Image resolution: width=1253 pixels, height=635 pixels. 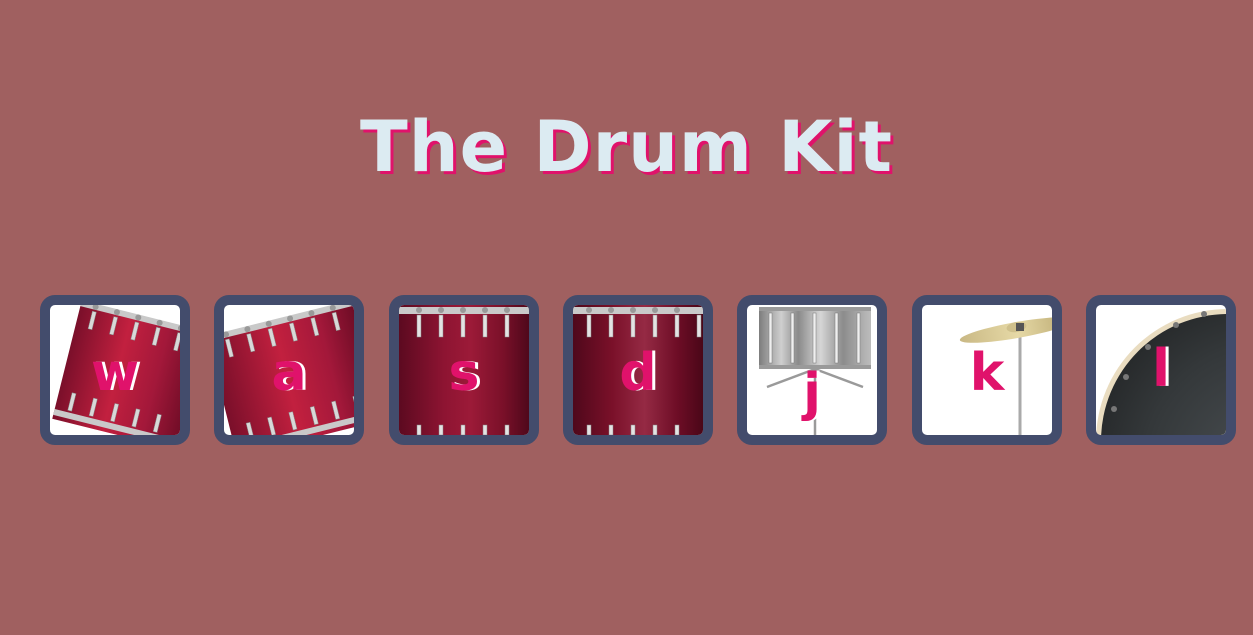 I want to click on drum-button-l: l, so click(x=1161, y=370).